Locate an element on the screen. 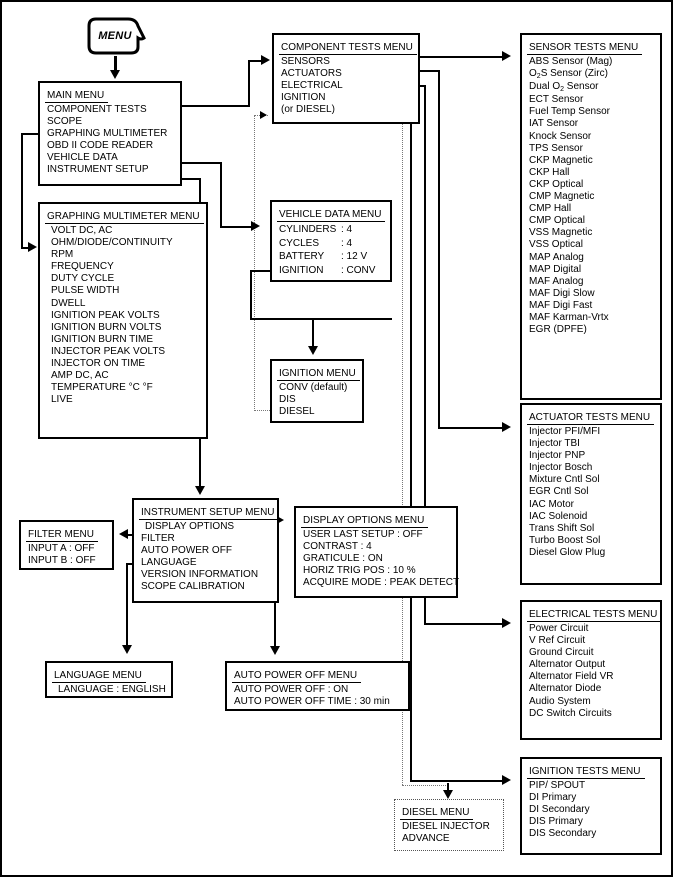 This screenshot has height=877, width=673. diesel-menu-box: DIESEL MENU DIESEL INJECTOR ADVANCE is located at coordinates (449, 825).